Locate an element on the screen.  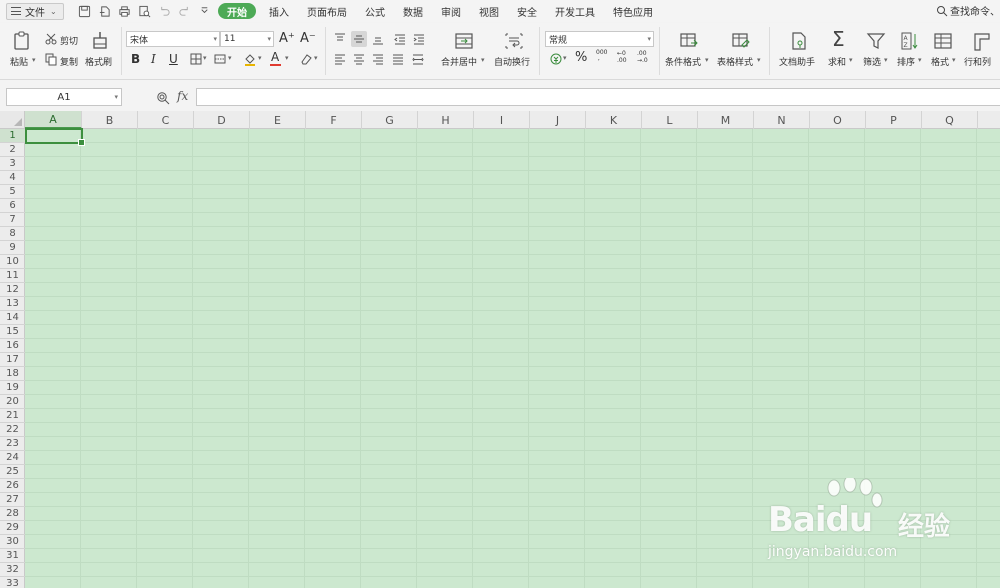
increase-decimal-icon: ←0.00 is located at coordinates (622, 57).